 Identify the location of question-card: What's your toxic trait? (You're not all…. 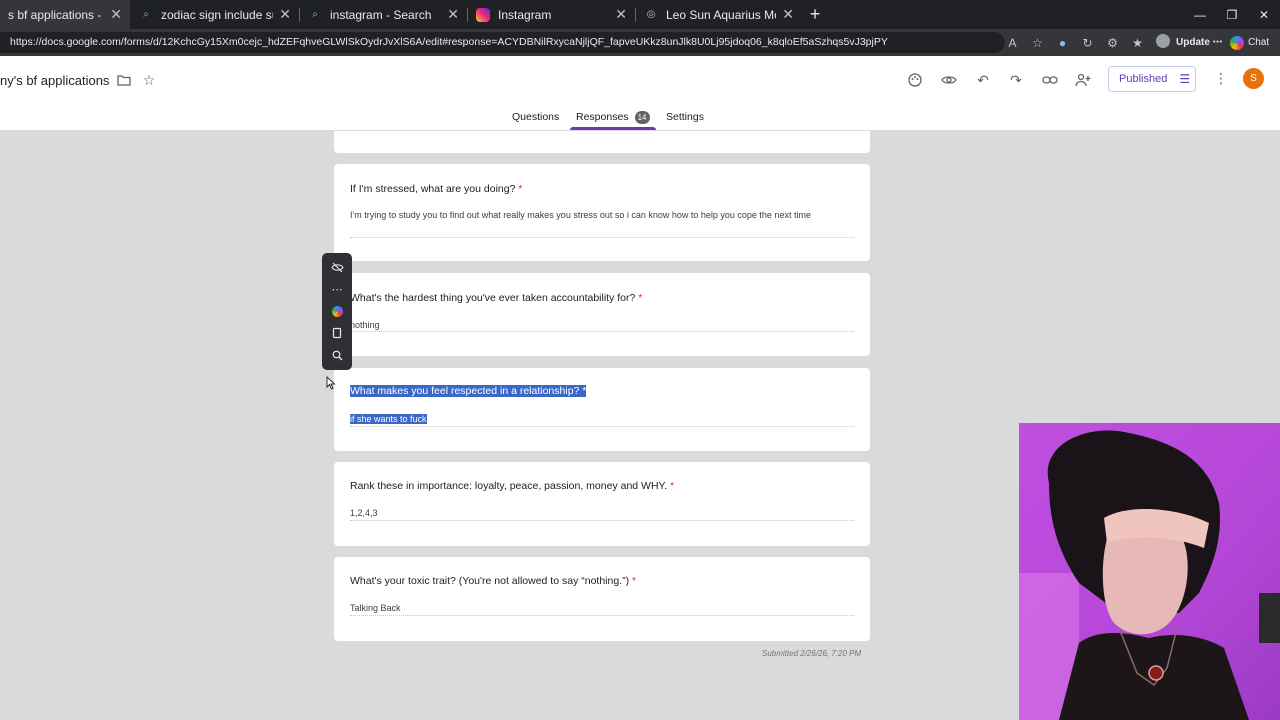
(602, 599).